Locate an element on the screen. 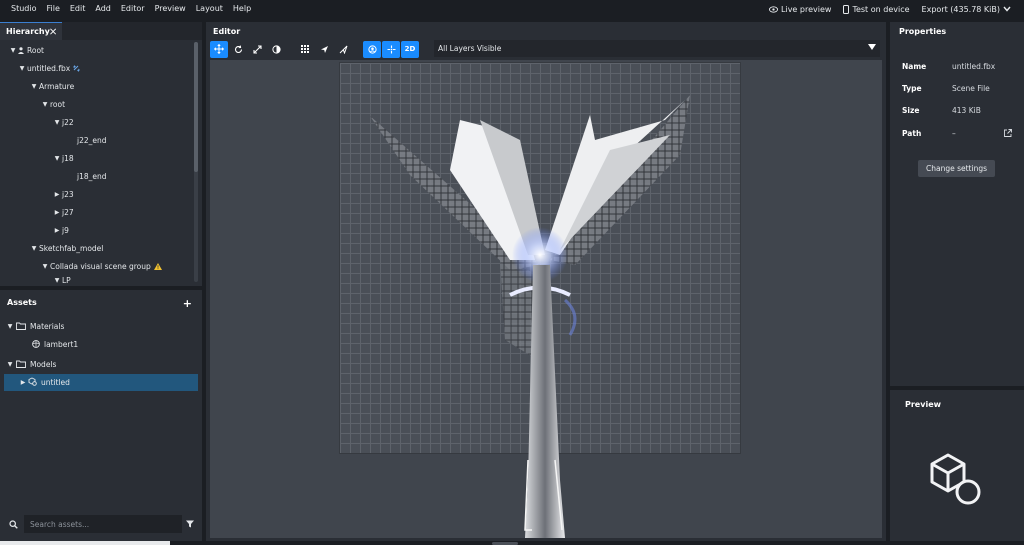  tree-node: ▼ LP is located at coordinates (61, 280).